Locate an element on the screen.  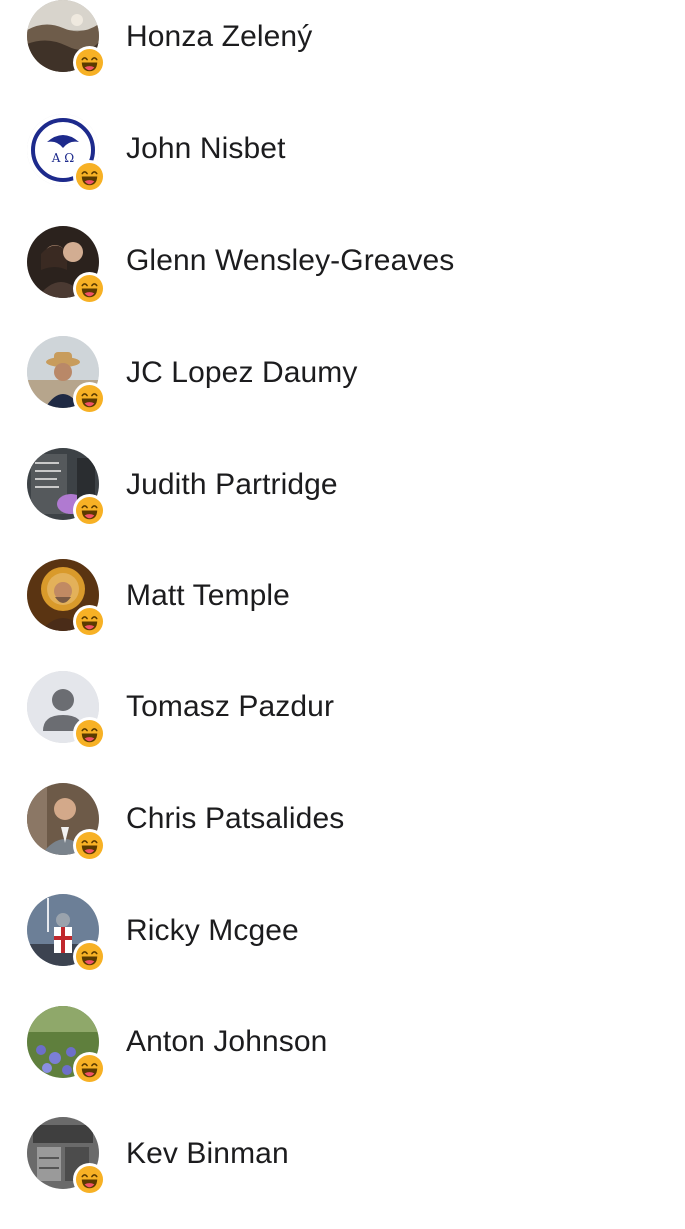
person-row-kev-binman: Kev Binman is located at coordinates (342, 1173).